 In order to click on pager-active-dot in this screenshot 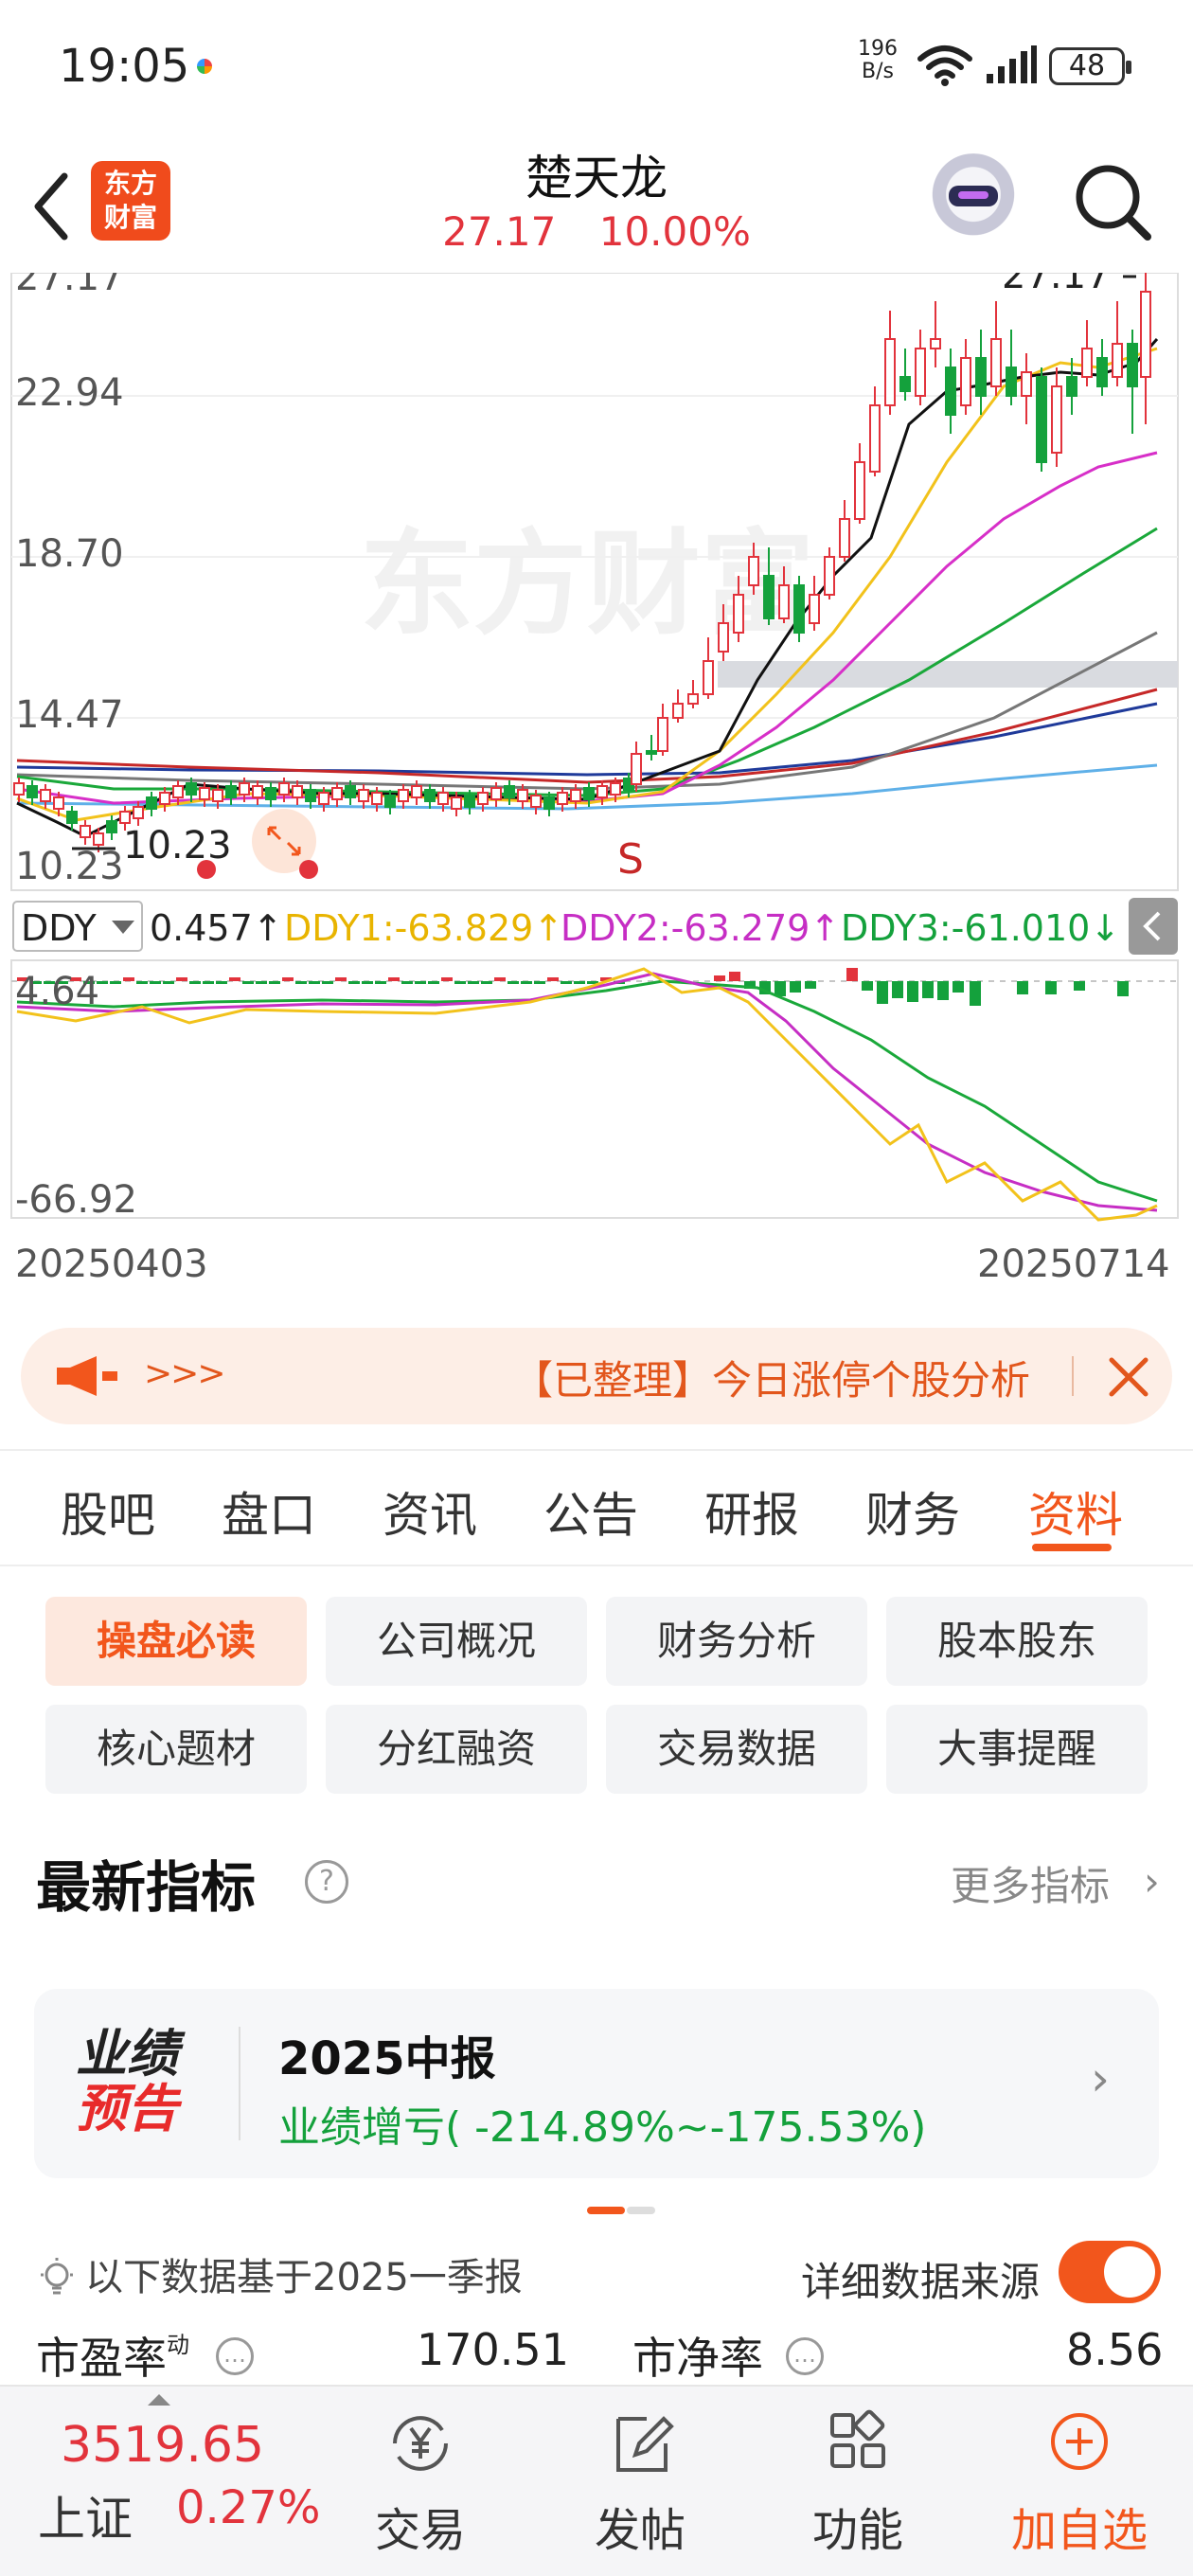, I will do `click(606, 2210)`.